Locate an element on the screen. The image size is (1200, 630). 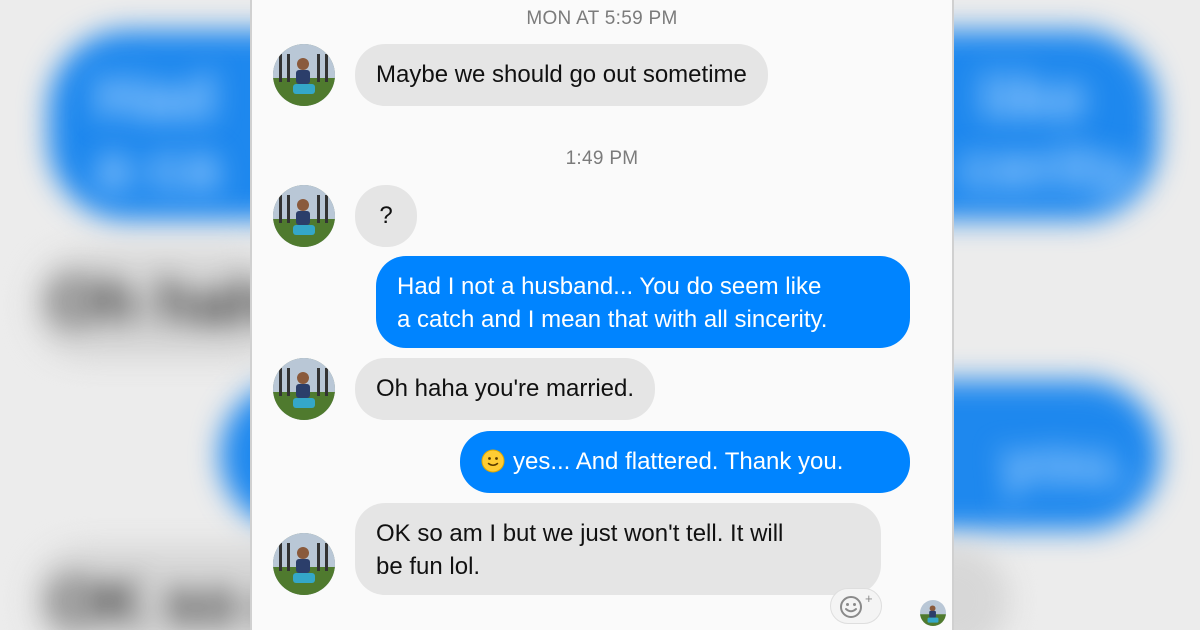
timestamp: 1:49 PM is located at coordinates (602, 158).